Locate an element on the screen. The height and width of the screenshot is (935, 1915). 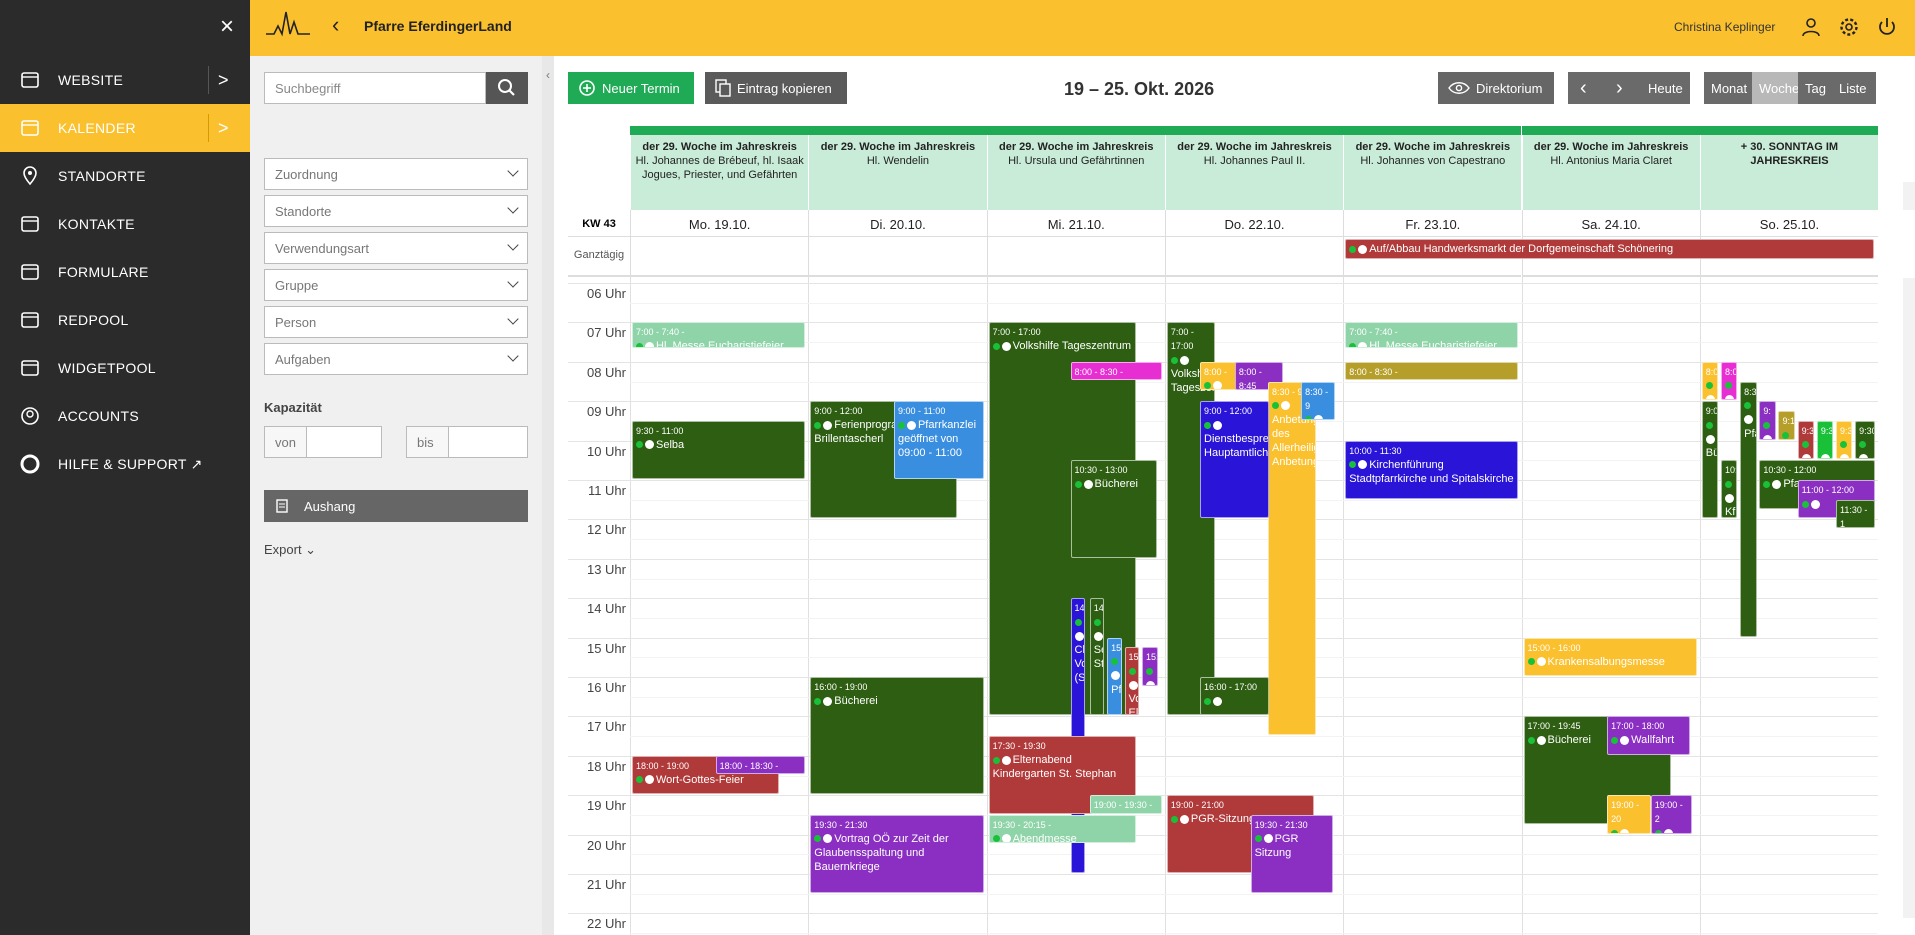
export-dropdown: Export ⌄ is located at coordinates (290, 550).